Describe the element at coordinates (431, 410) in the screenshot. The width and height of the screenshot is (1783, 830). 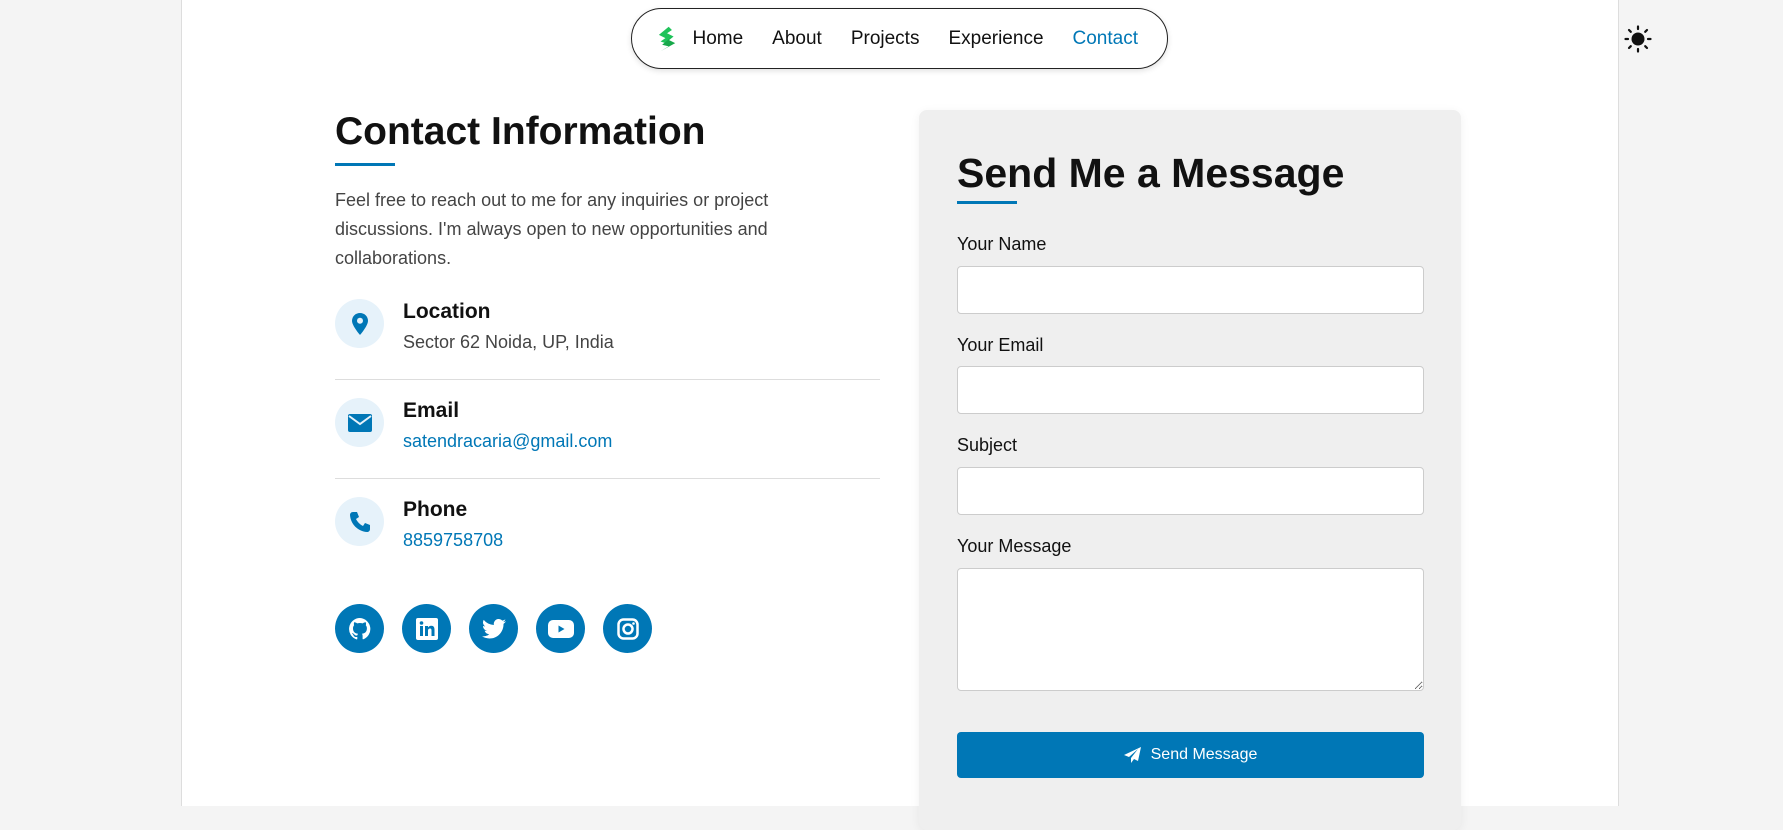
I see `email-title: Email` at that location.